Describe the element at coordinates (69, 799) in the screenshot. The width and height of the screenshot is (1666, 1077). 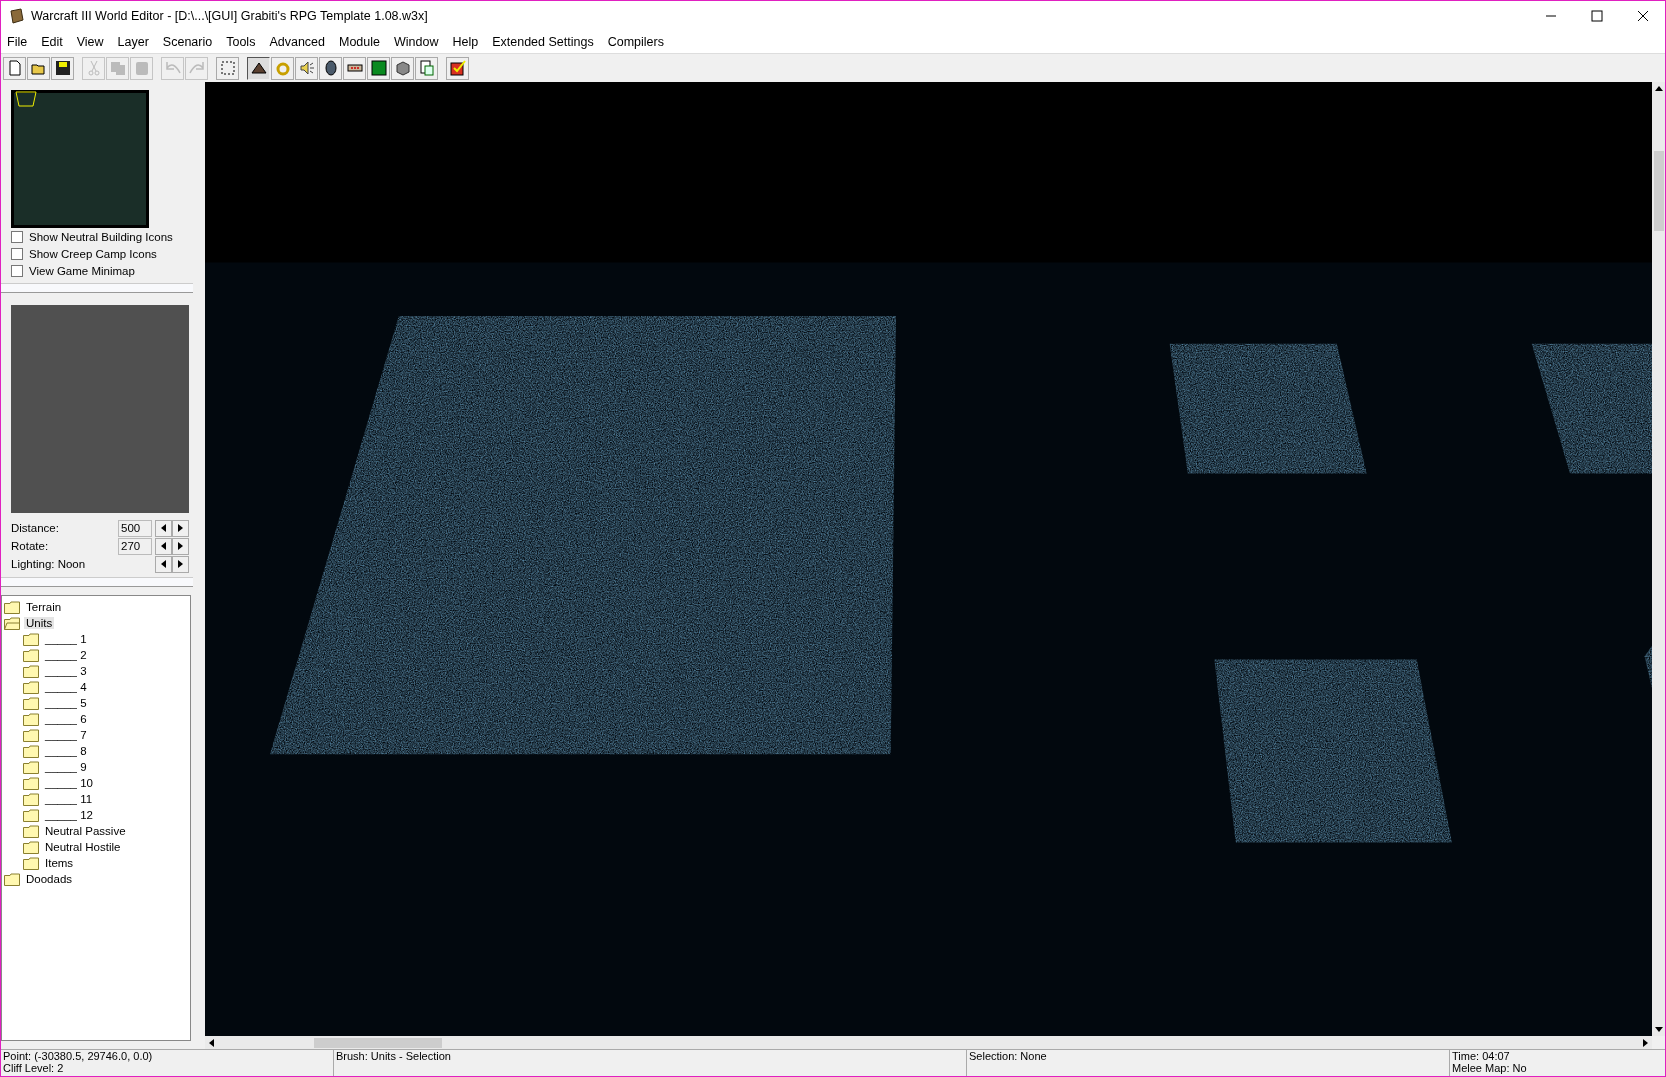
I see `tree-item: _____ 11` at that location.